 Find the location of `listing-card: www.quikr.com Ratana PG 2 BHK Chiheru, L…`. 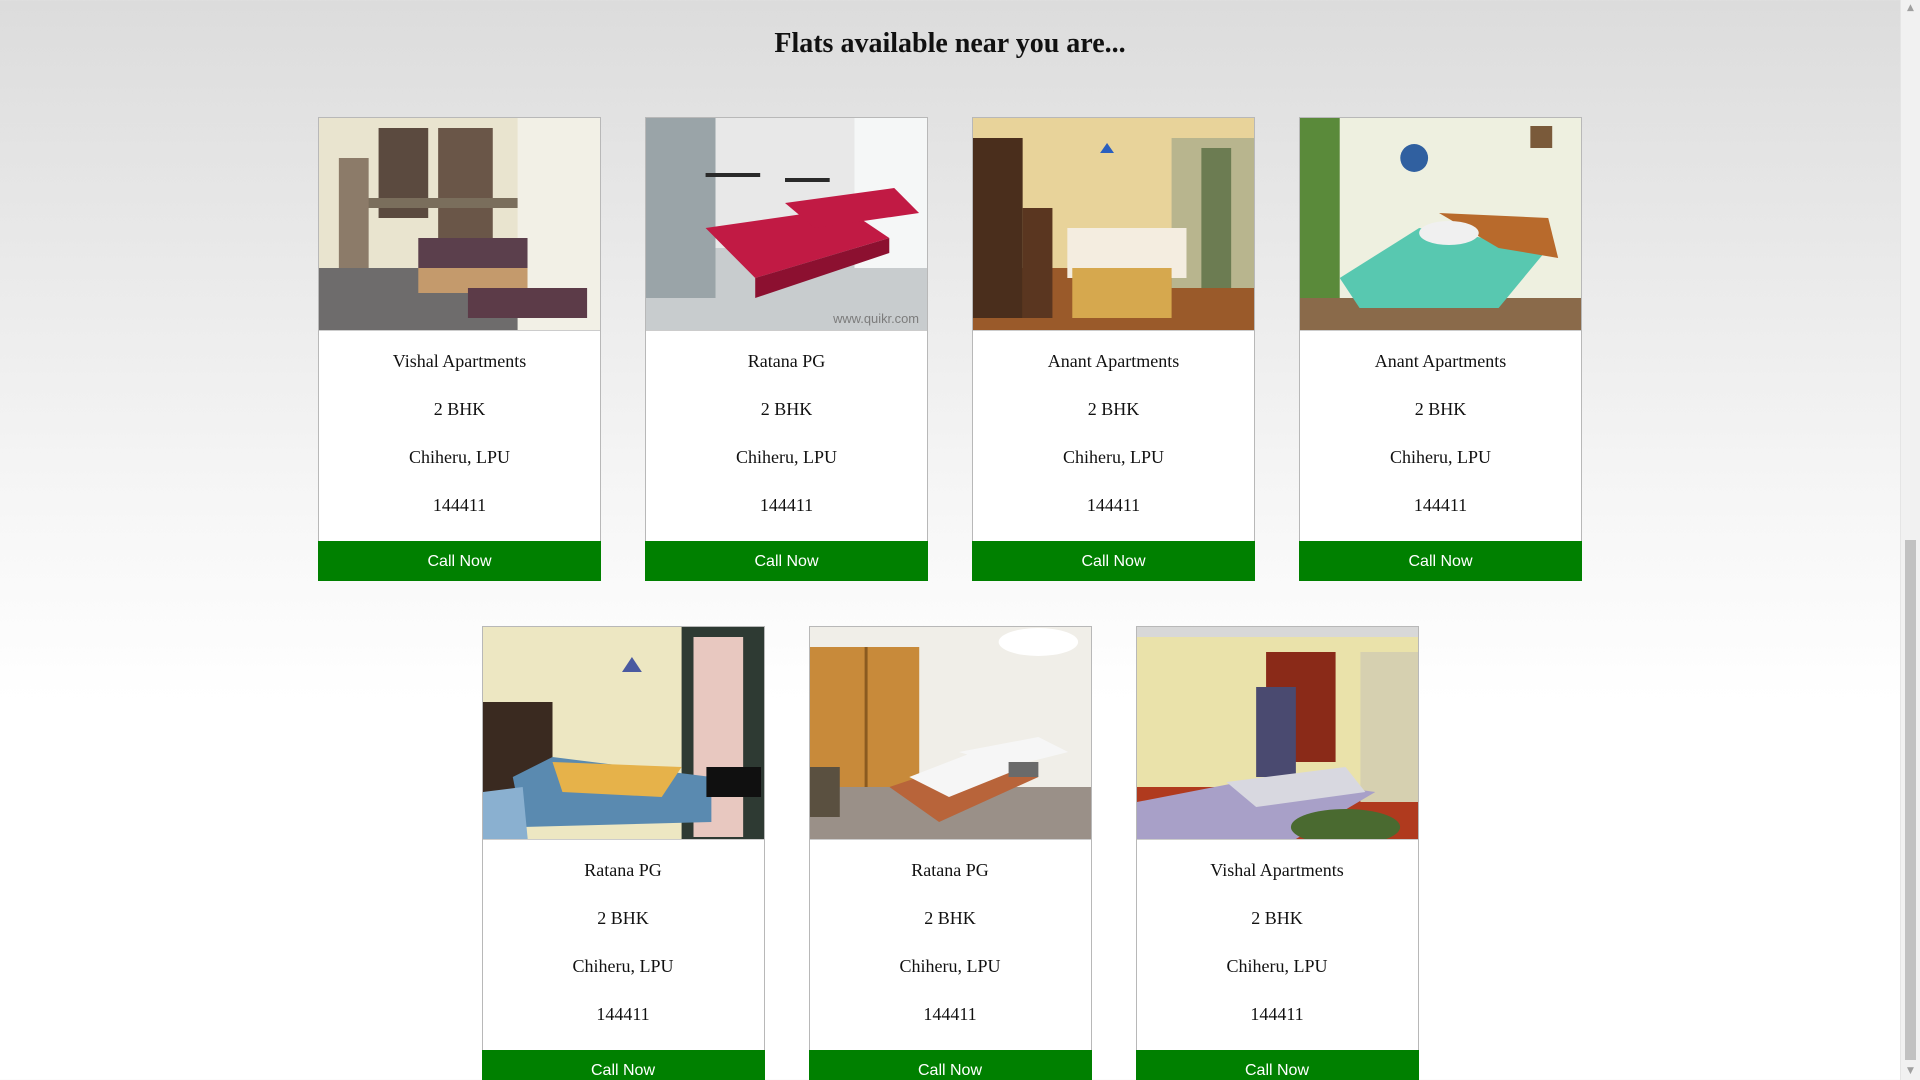

listing-card: www.quikr.com Ratana PG 2 BHK Chiheru, L… is located at coordinates (786, 349).